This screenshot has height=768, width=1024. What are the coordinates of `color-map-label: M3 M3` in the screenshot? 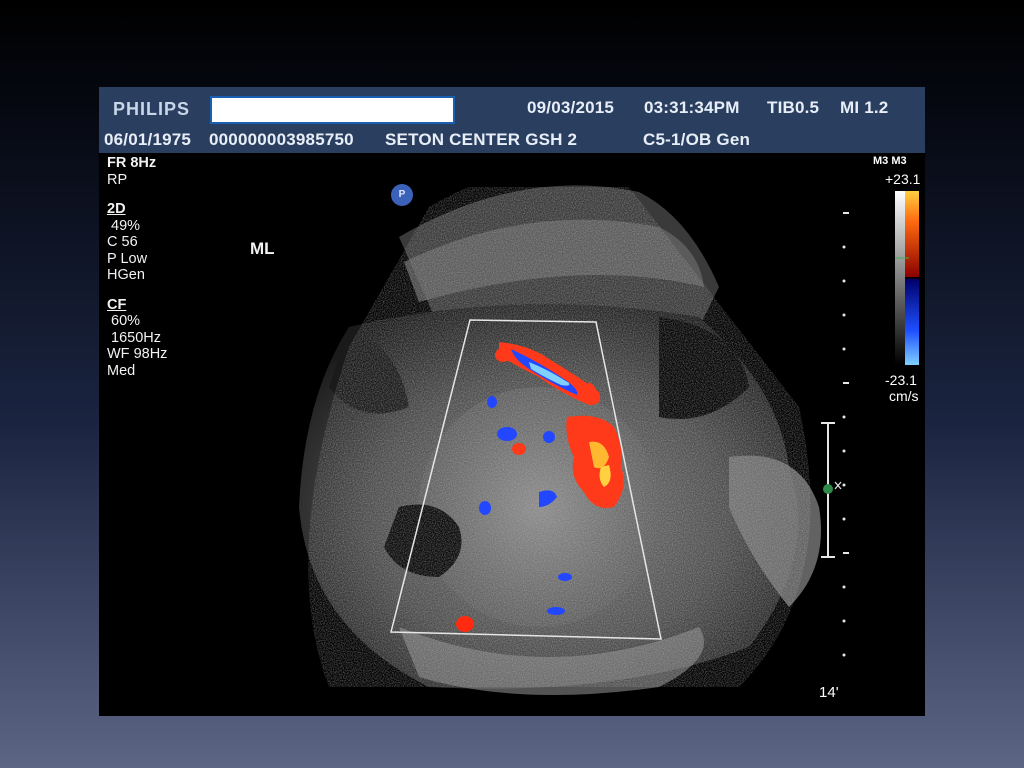 It's located at (890, 161).